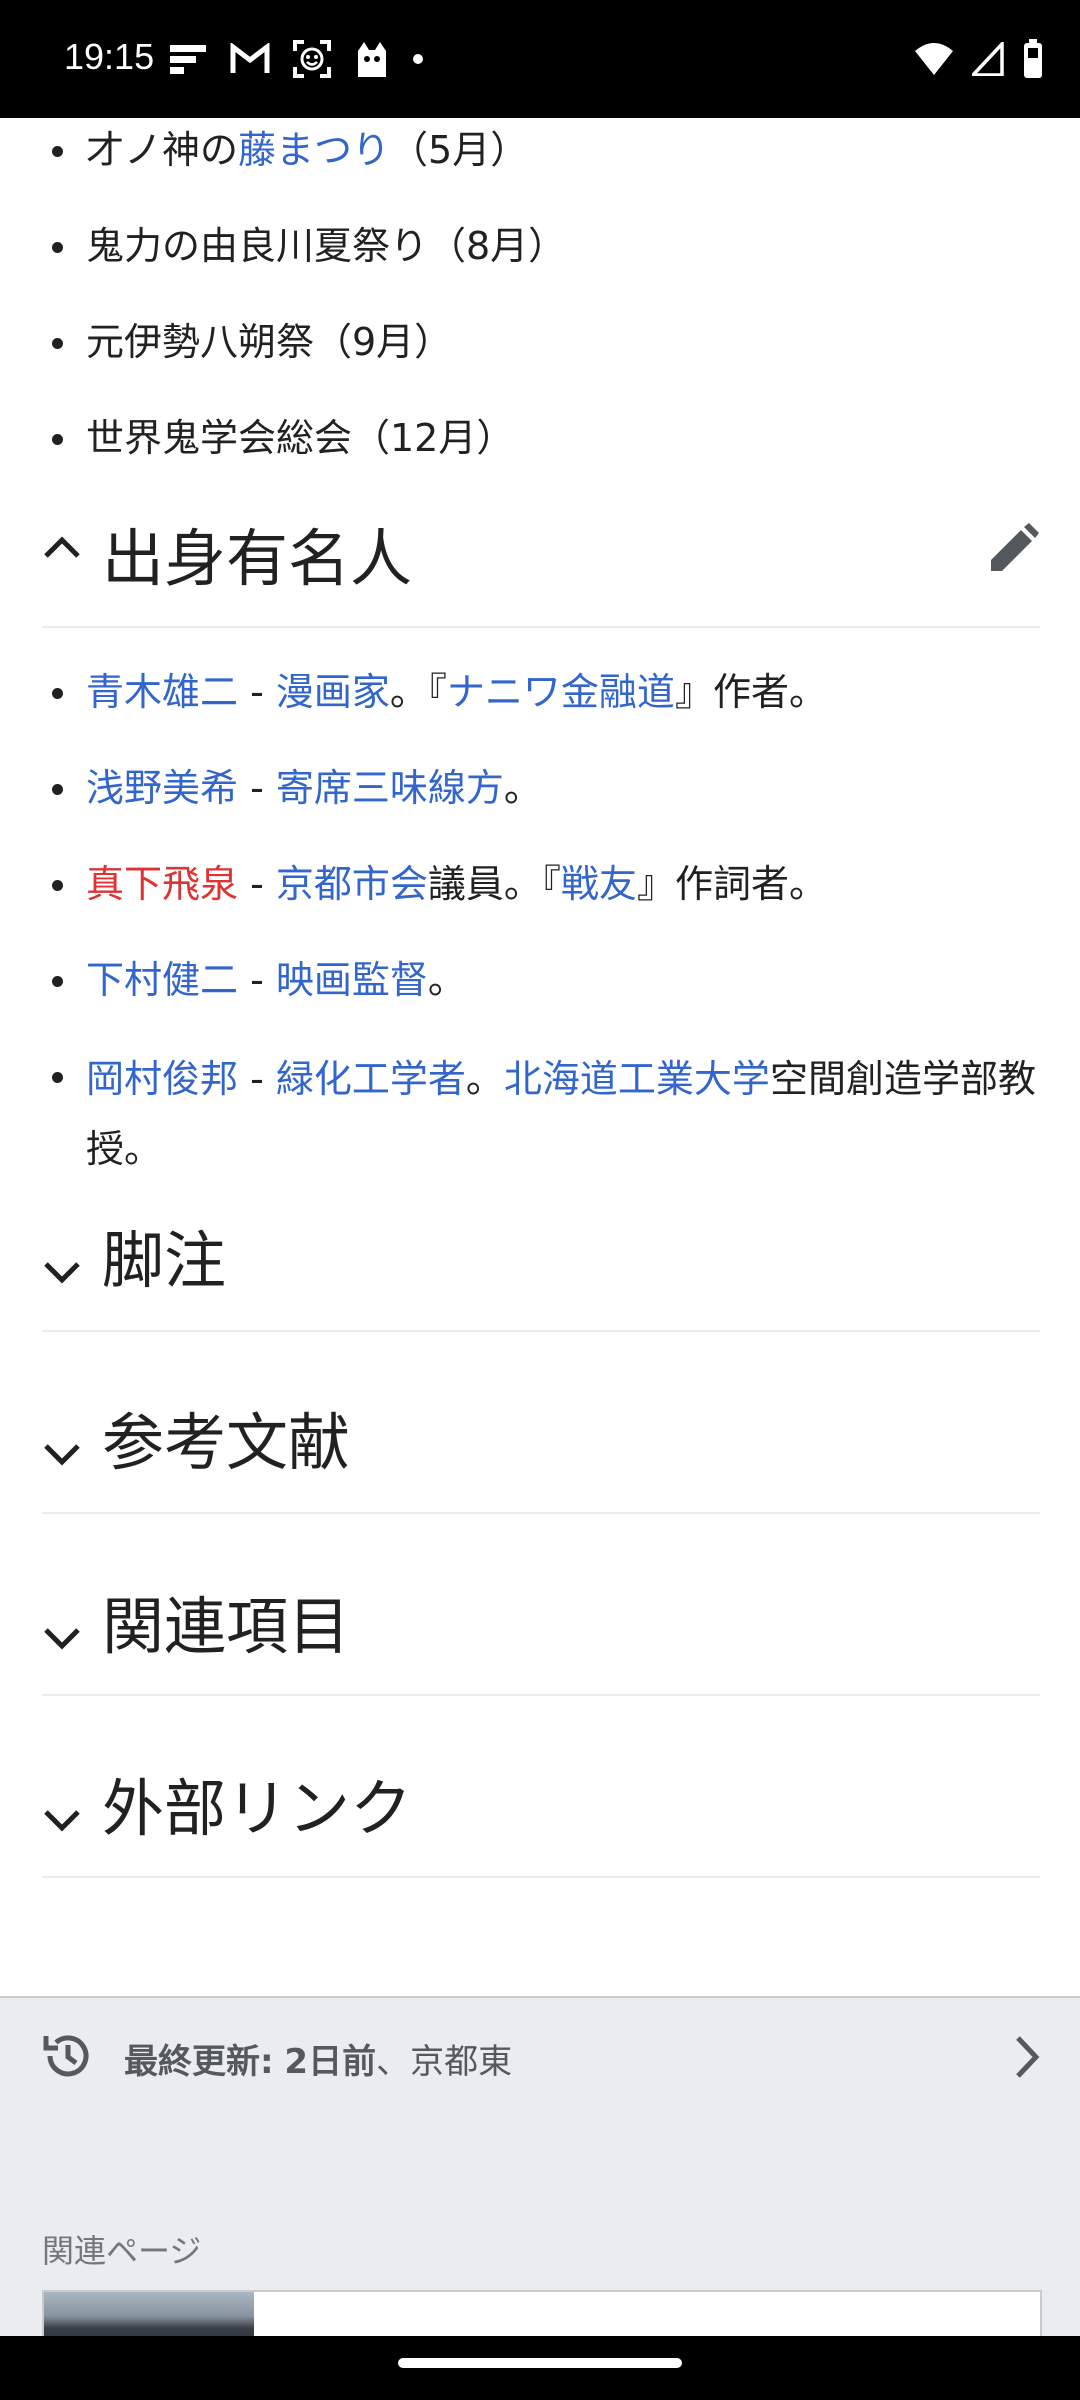  I want to click on app-notification-icon, so click(372, 59).